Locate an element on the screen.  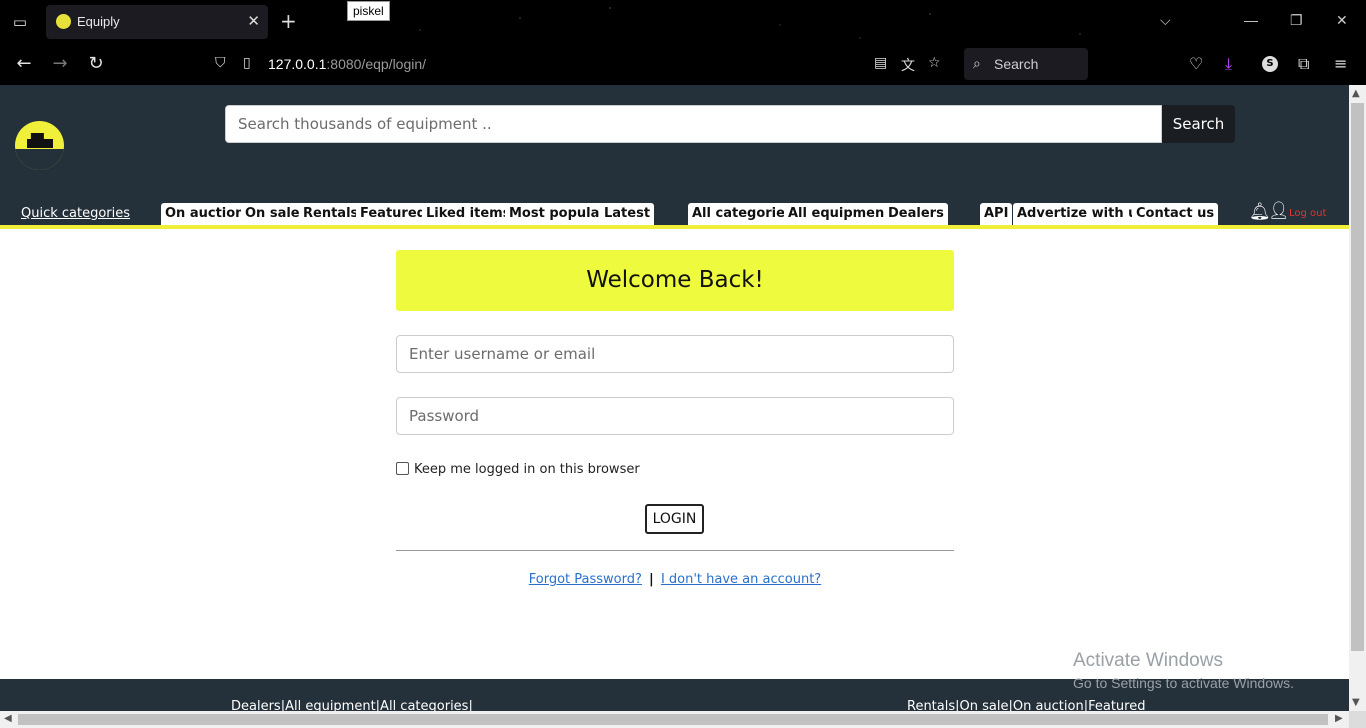
nav-featured: Featured is located at coordinates (393, 214).